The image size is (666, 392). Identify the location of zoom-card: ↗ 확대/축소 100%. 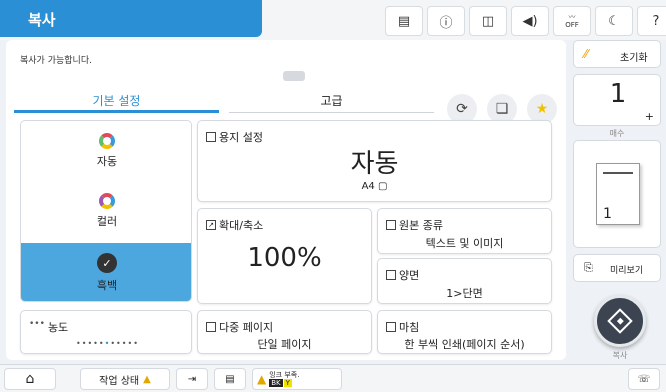
(284, 256).